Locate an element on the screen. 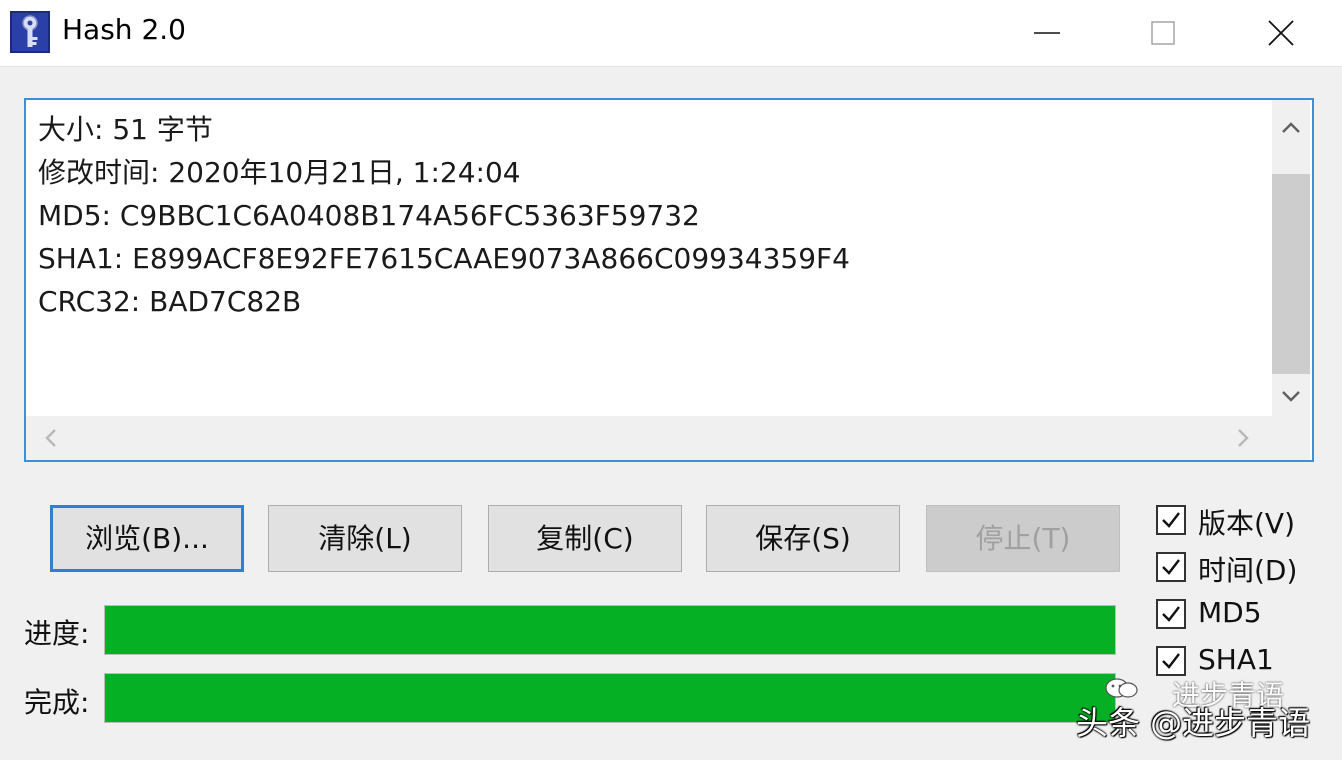  output-line-md5: MD5: C9BBC1C6A0408B174A56FC5363F59732 is located at coordinates (369, 215).